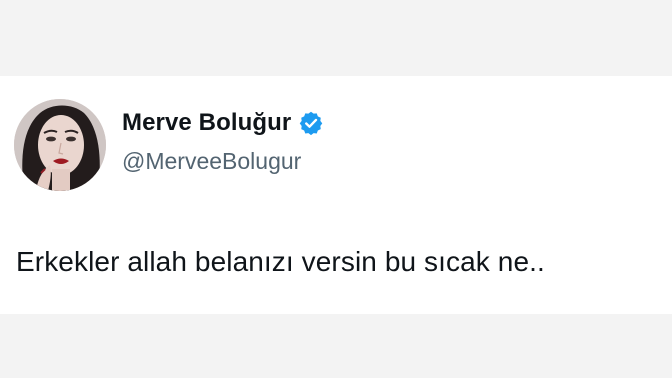 This screenshot has width=672, height=378. I want to click on display-name: Merve Boluğur, so click(206, 123).